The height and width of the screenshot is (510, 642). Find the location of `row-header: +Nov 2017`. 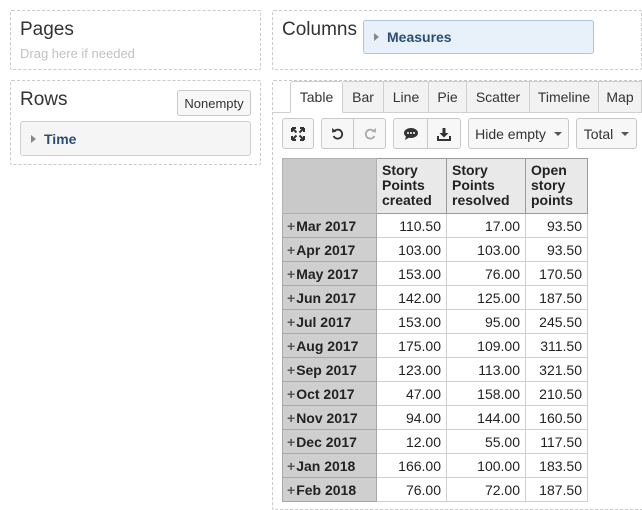

row-header: +Nov 2017 is located at coordinates (329, 417).